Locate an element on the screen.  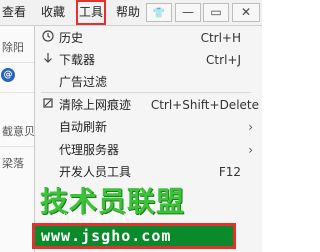
menu-bar: 查看 收藏 工具 帮助 👕 — ▭ ✕ is located at coordinates (131, 13).